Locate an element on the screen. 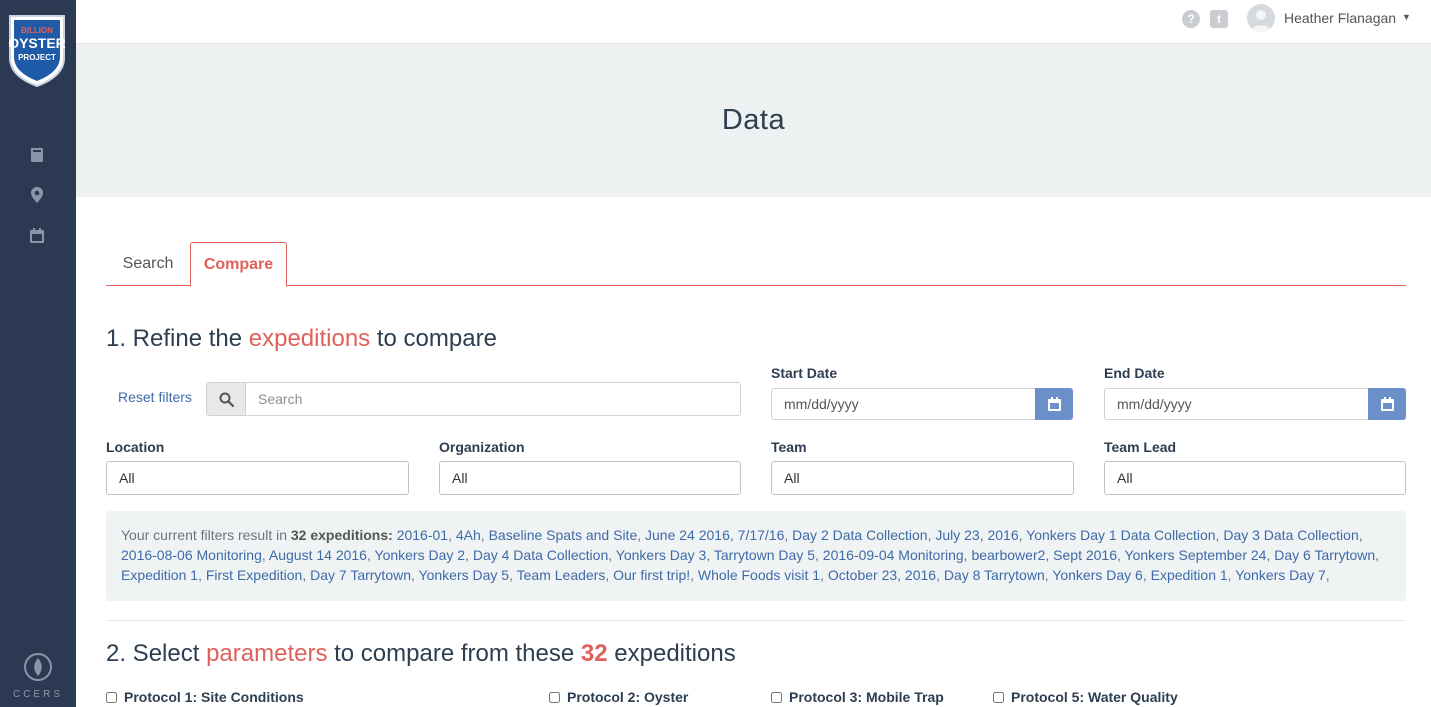 This screenshot has height=707, width=1431. protocol-1-checkbox: Protocol 1: Site Conditions is located at coordinates (205, 697).